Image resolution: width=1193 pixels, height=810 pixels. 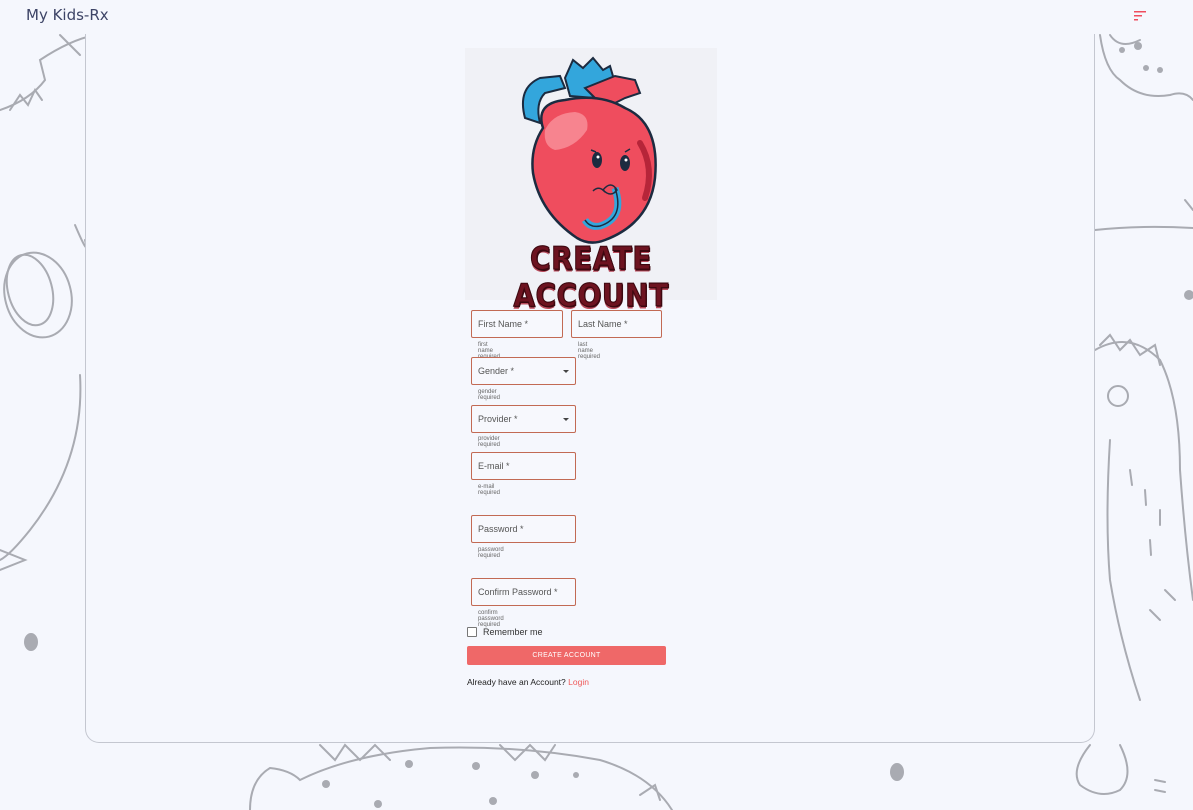 I want to click on confirm-password-field: Confirm Password *, so click(x=523, y=592).